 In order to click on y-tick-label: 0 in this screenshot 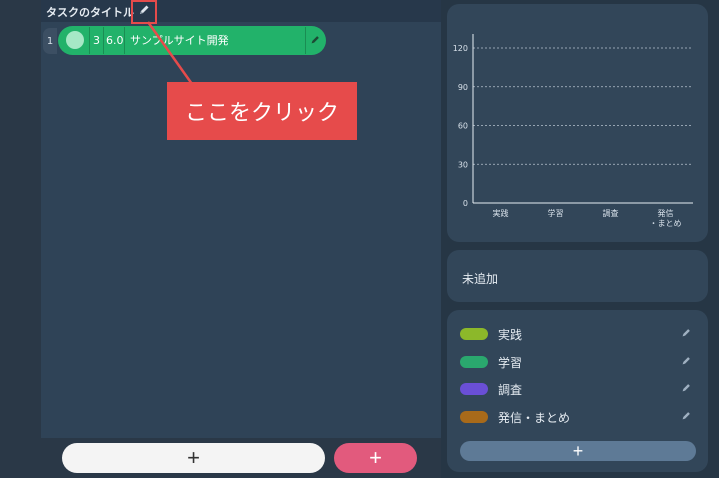, I will do `click(465, 203)`.